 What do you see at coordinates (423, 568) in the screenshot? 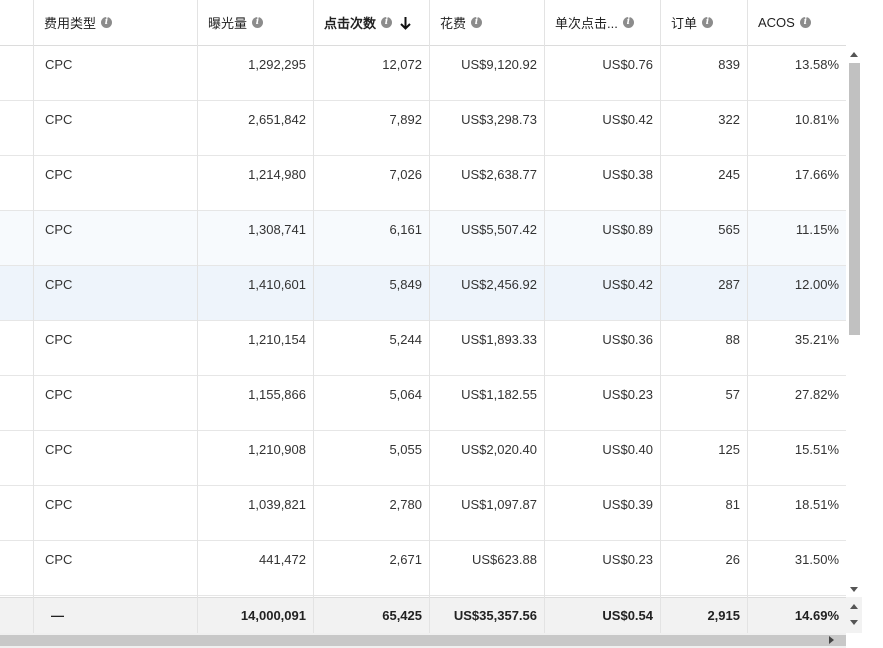
I see `table-row: CPC 441,472 2,671 US$623.88 US$0.23 26 31.50%` at bounding box center [423, 568].